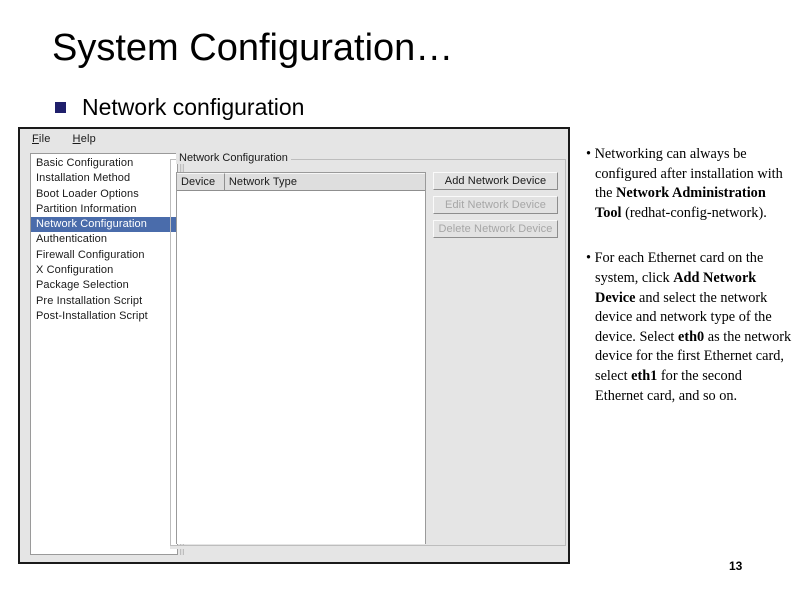  I want to click on nav-item-basic-configuration: Basic Configuration, so click(104, 163).